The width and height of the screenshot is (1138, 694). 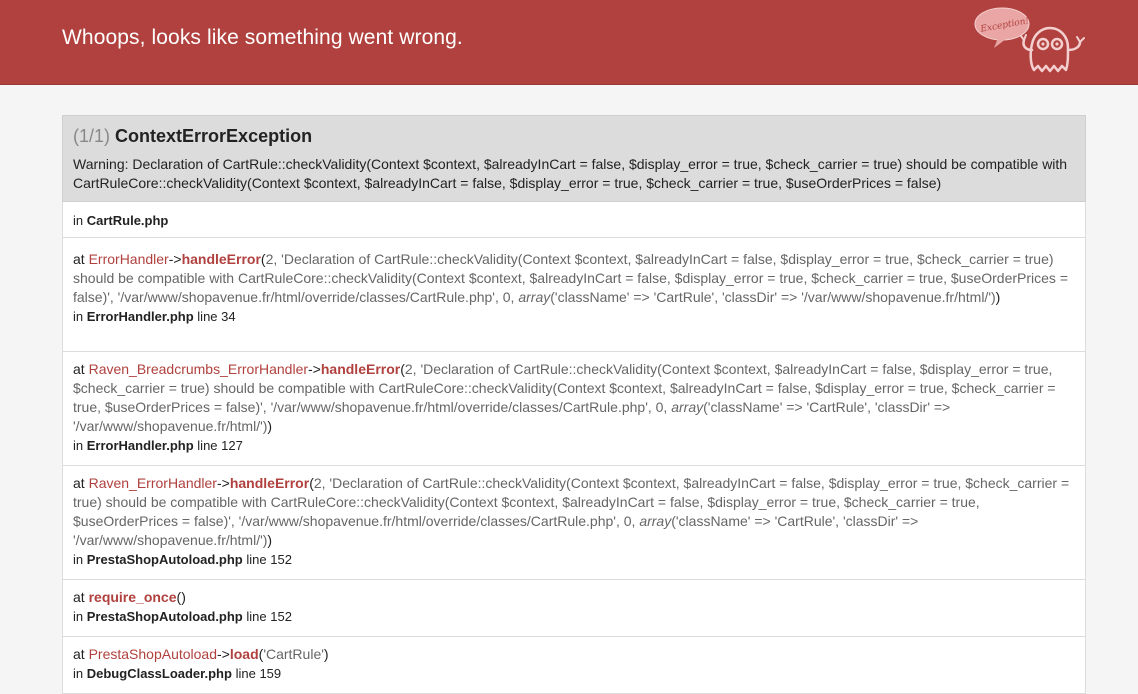 What do you see at coordinates (574, 445) in the screenshot?
I see `frame-location: in ErrorHandler.php line 127` at bounding box center [574, 445].